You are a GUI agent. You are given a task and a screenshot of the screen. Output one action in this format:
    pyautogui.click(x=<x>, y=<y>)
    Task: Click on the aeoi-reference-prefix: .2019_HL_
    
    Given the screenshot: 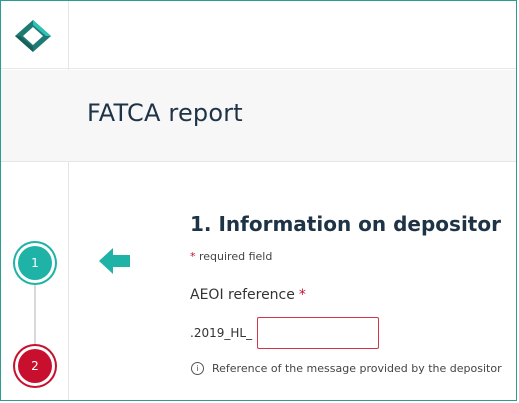 What is the action you would take?
    pyautogui.click(x=221, y=333)
    